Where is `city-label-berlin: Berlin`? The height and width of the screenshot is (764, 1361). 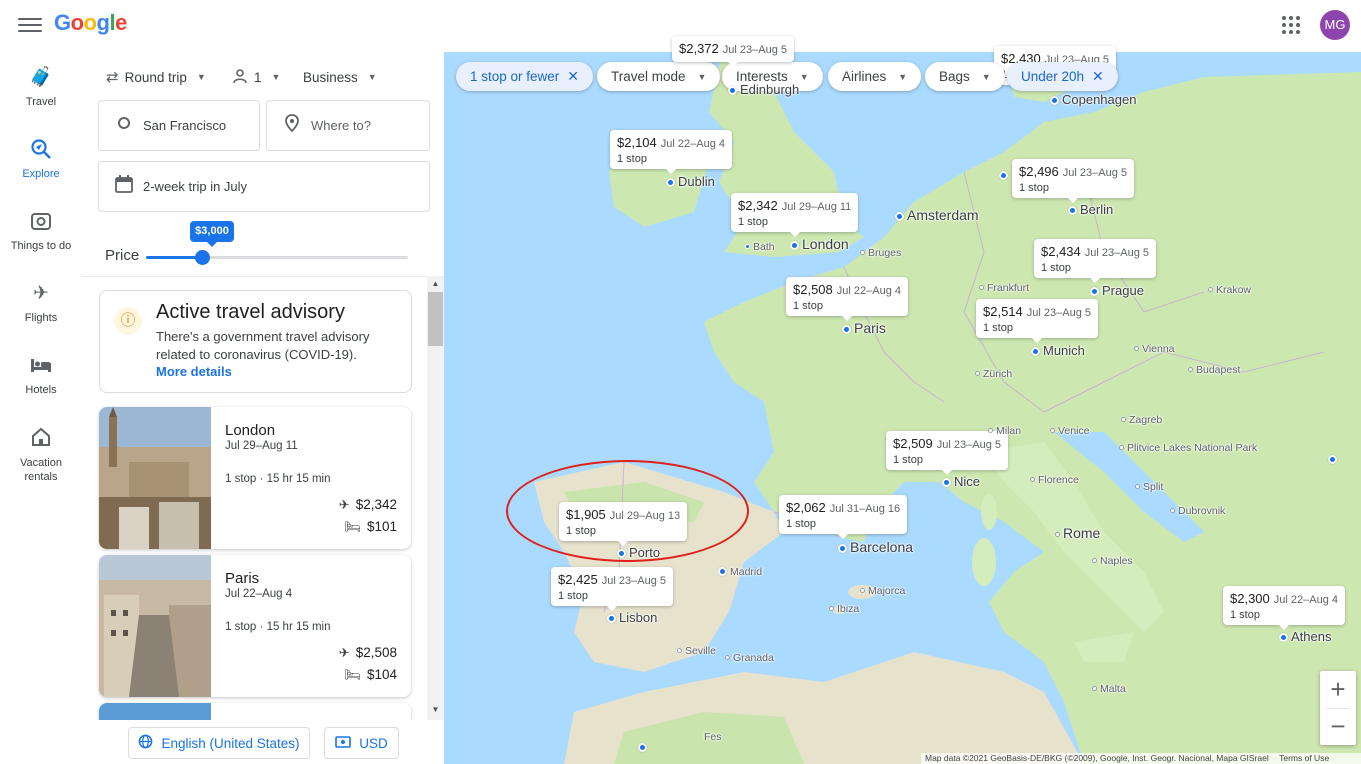
city-label-berlin: Berlin is located at coordinates (1090, 209).